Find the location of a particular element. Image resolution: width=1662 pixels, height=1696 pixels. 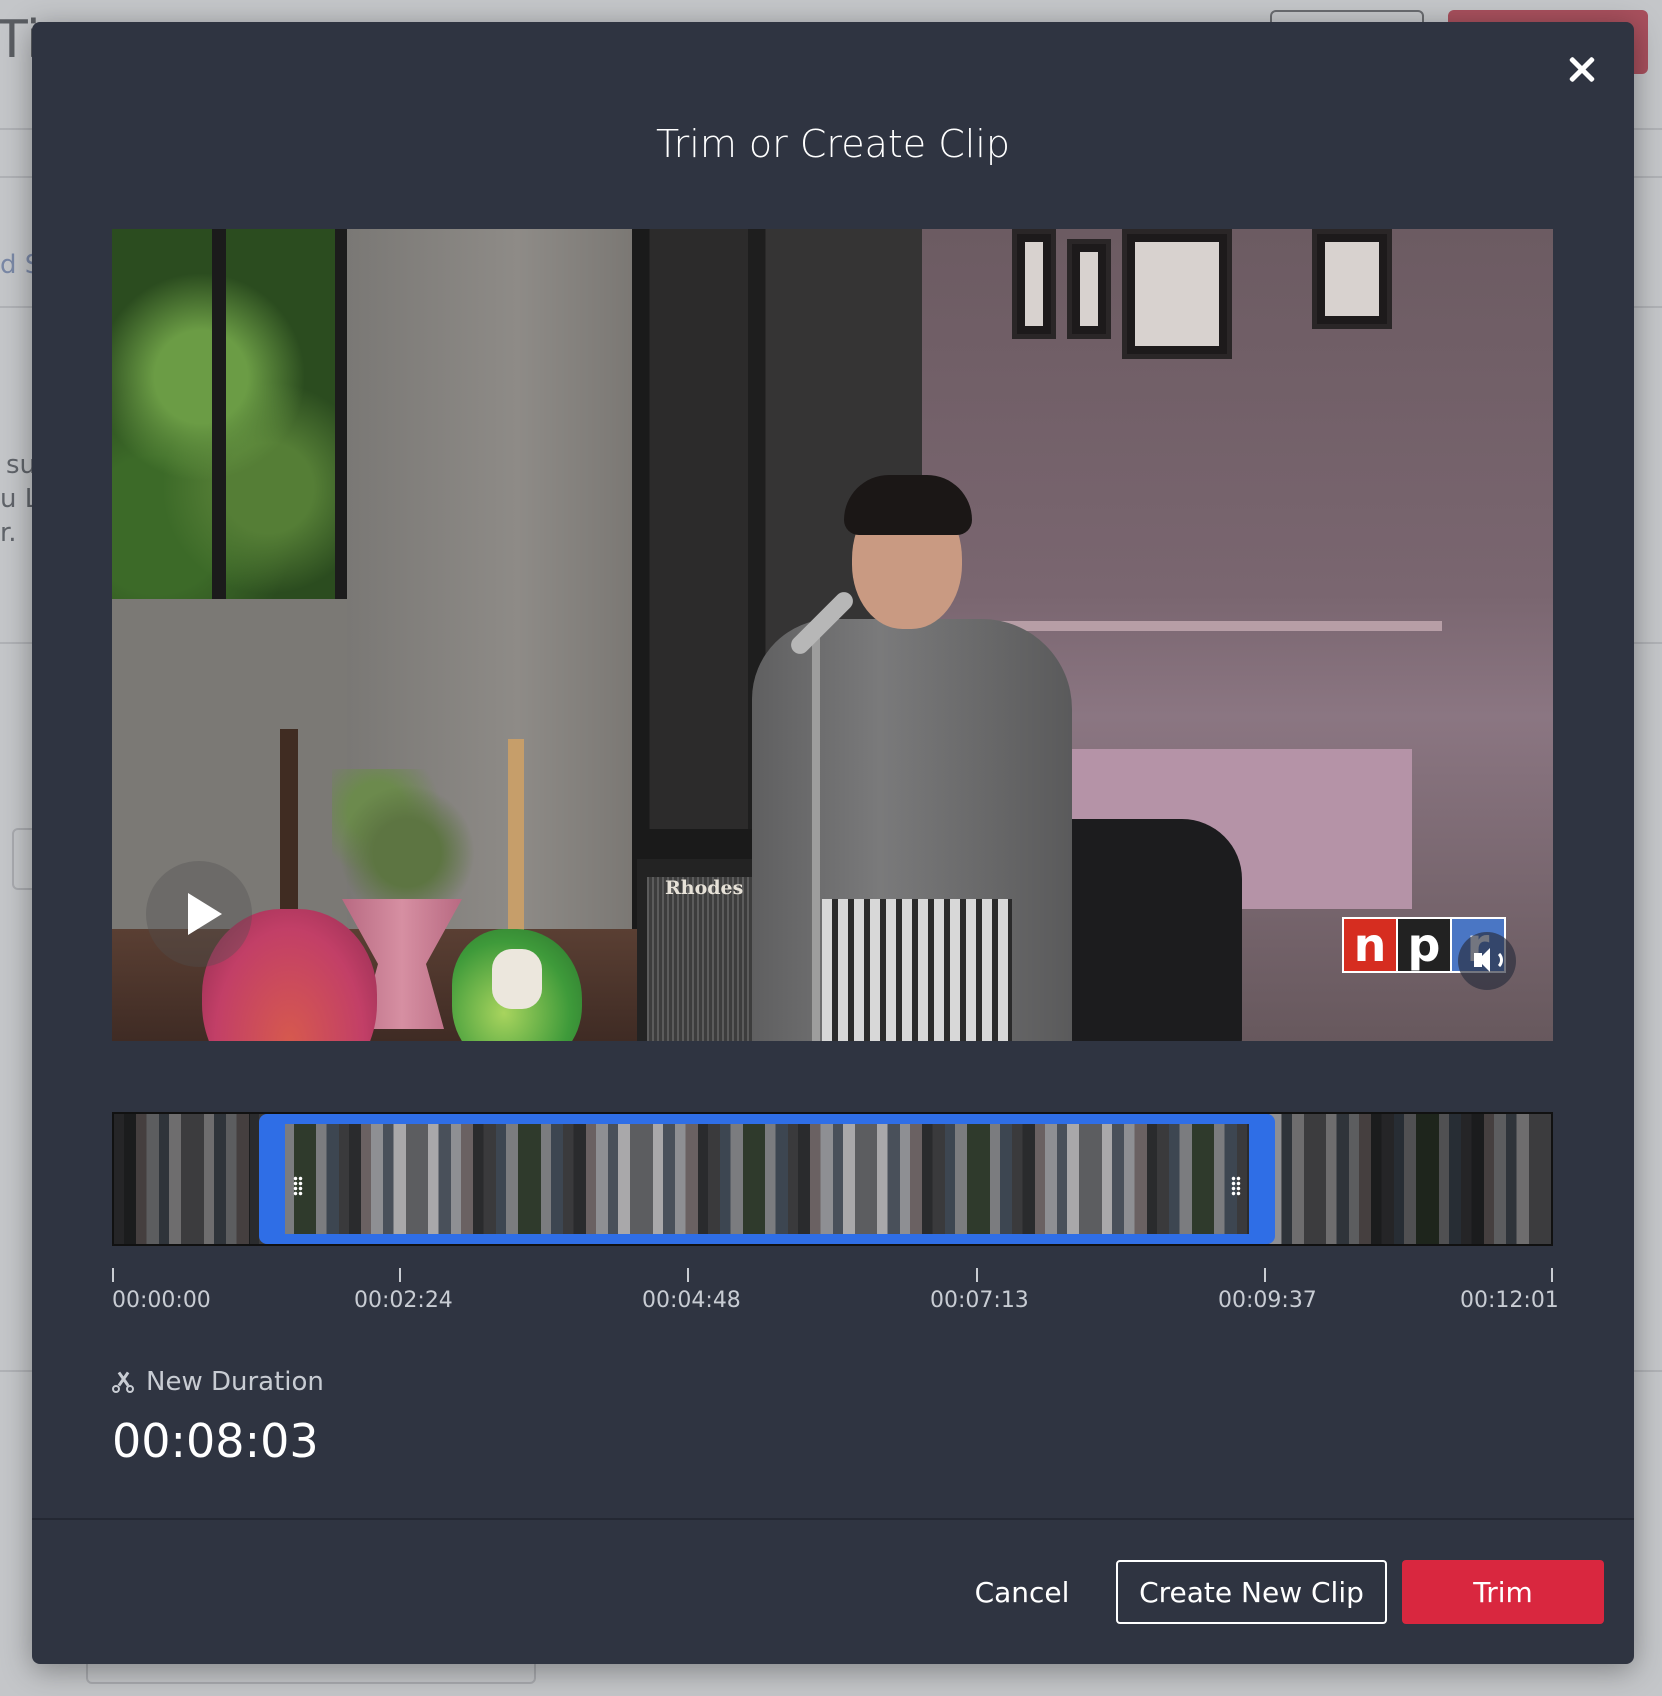

amp-brand-text: Rhodes is located at coordinates (704, 888).